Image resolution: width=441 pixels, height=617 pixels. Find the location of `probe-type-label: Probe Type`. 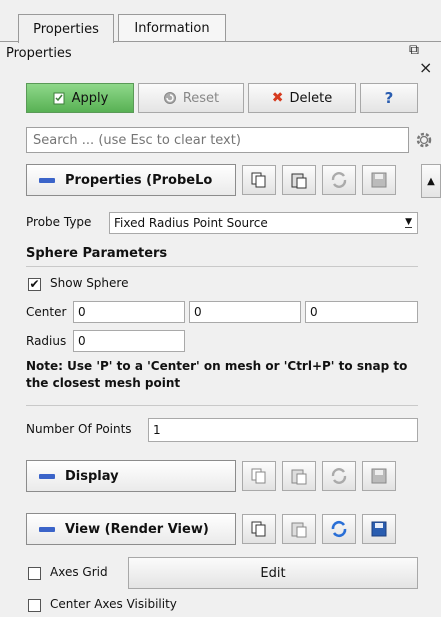

probe-type-label: Probe Type is located at coordinates (59, 222).